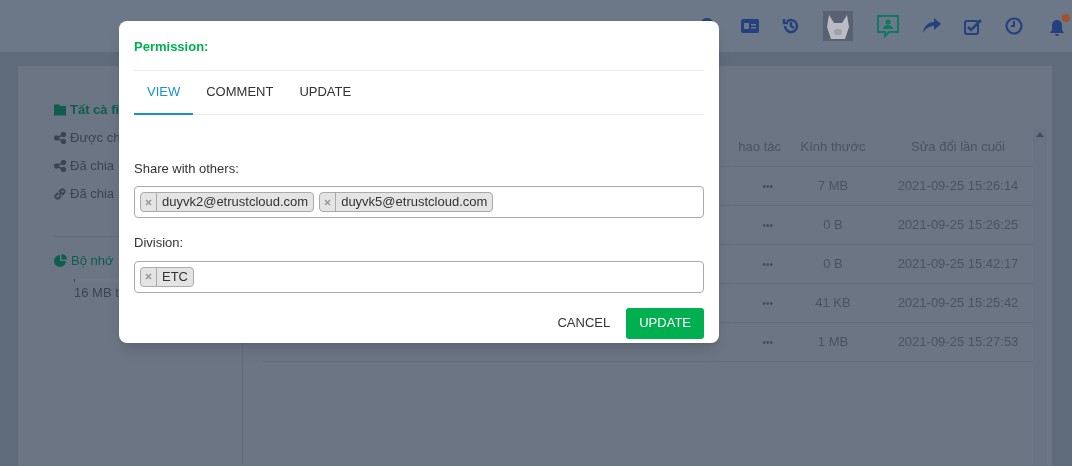 This screenshot has height=466, width=1072. Describe the element at coordinates (92, 261) in the screenshot. I see `storage-label: Bộ nhớ` at that location.